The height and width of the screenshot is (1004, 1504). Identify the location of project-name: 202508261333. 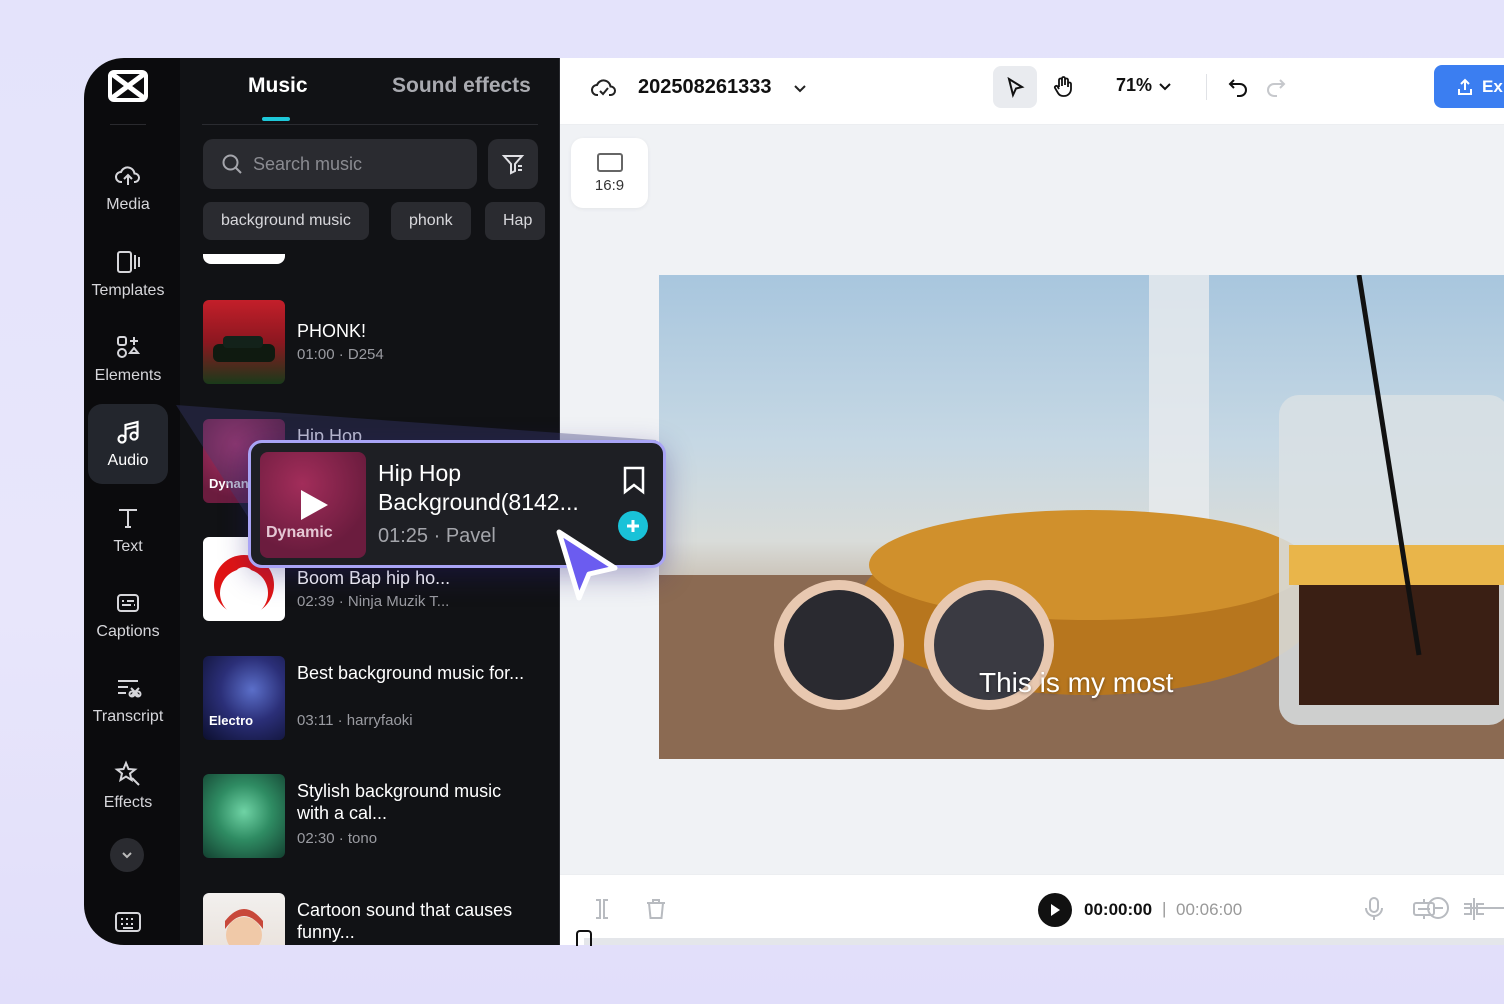
(704, 87).